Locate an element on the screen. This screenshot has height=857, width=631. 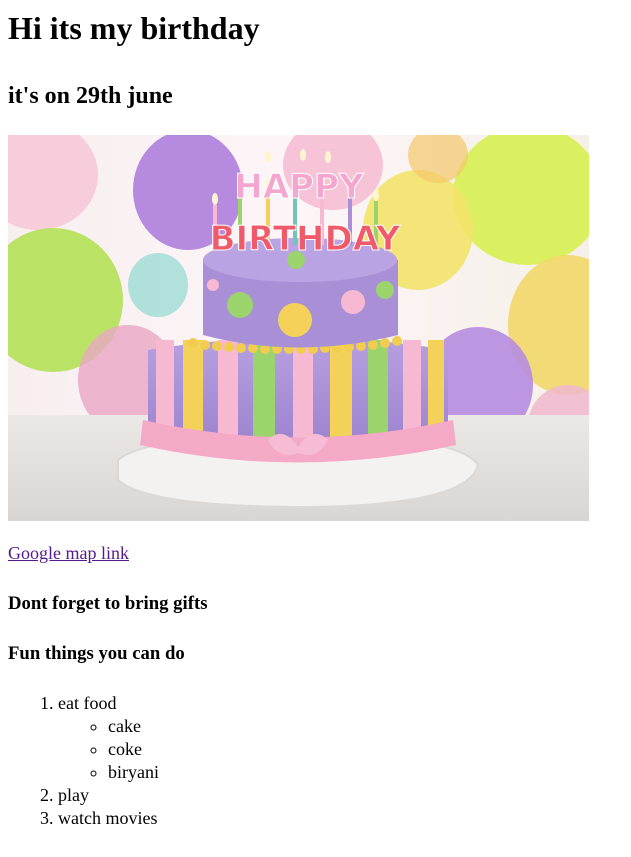
birthday-date-heading: it's on 29th june is located at coordinates (90, 96).